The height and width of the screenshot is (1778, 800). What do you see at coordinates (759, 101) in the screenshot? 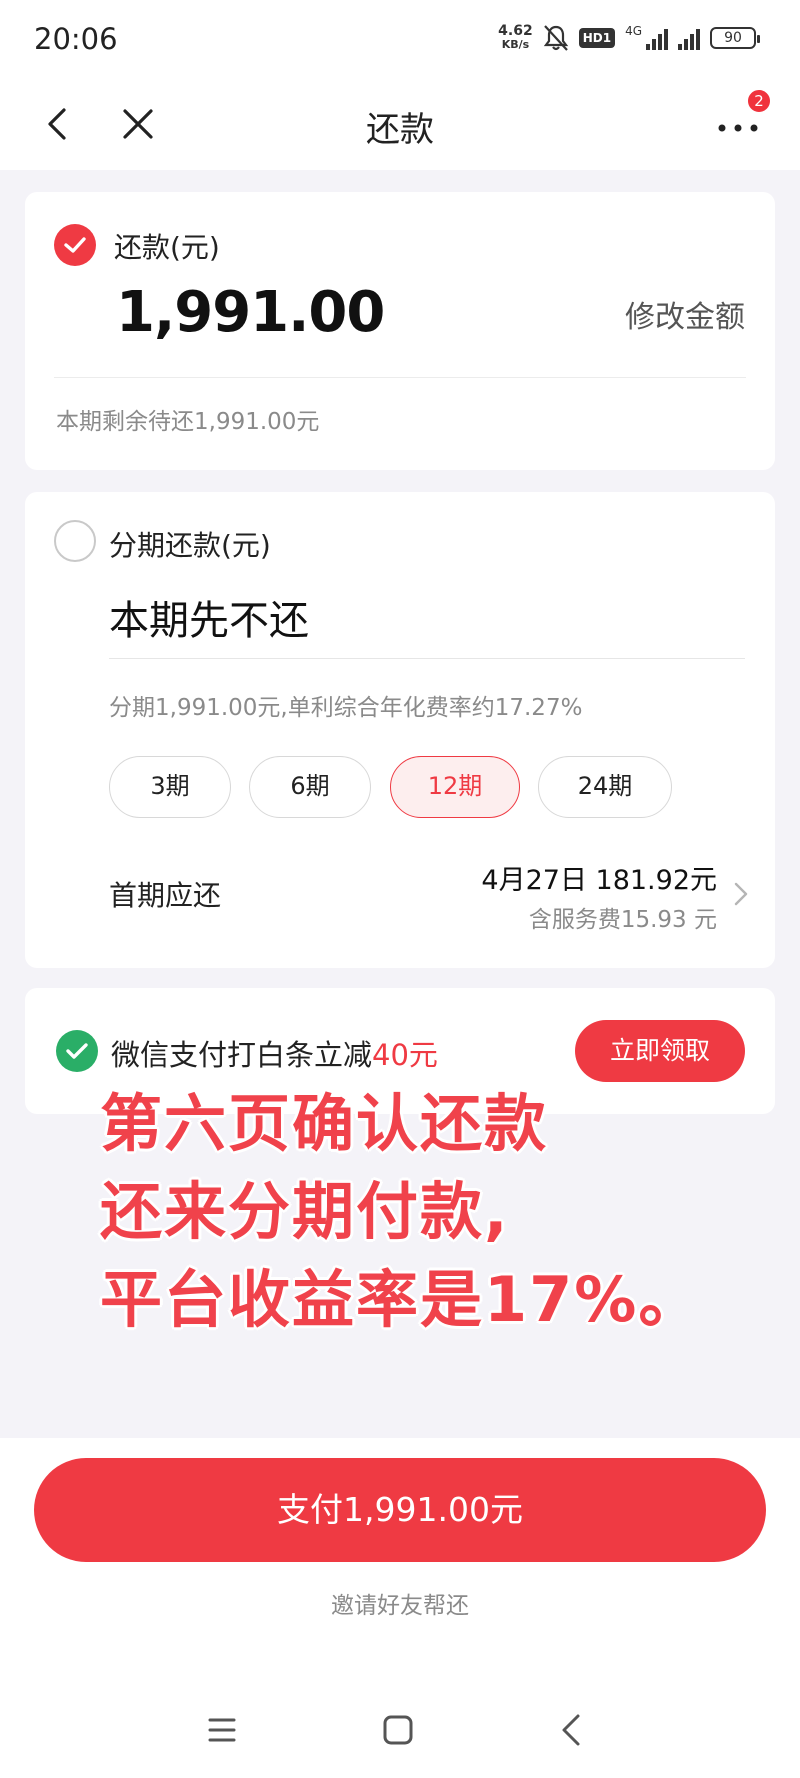
I see `notification-badge: 2` at bounding box center [759, 101].